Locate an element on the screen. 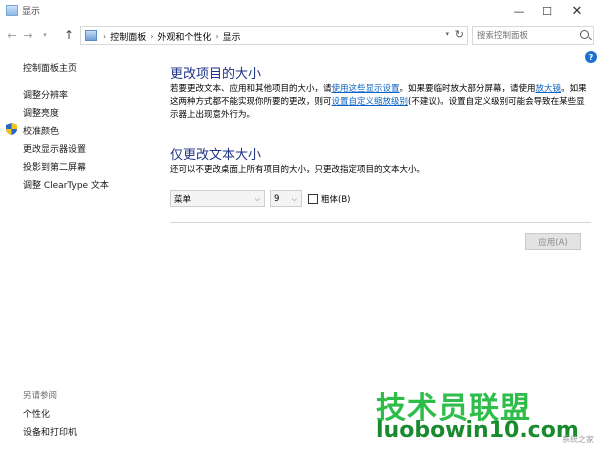 The image size is (600, 452). divider is located at coordinates (380, 222).